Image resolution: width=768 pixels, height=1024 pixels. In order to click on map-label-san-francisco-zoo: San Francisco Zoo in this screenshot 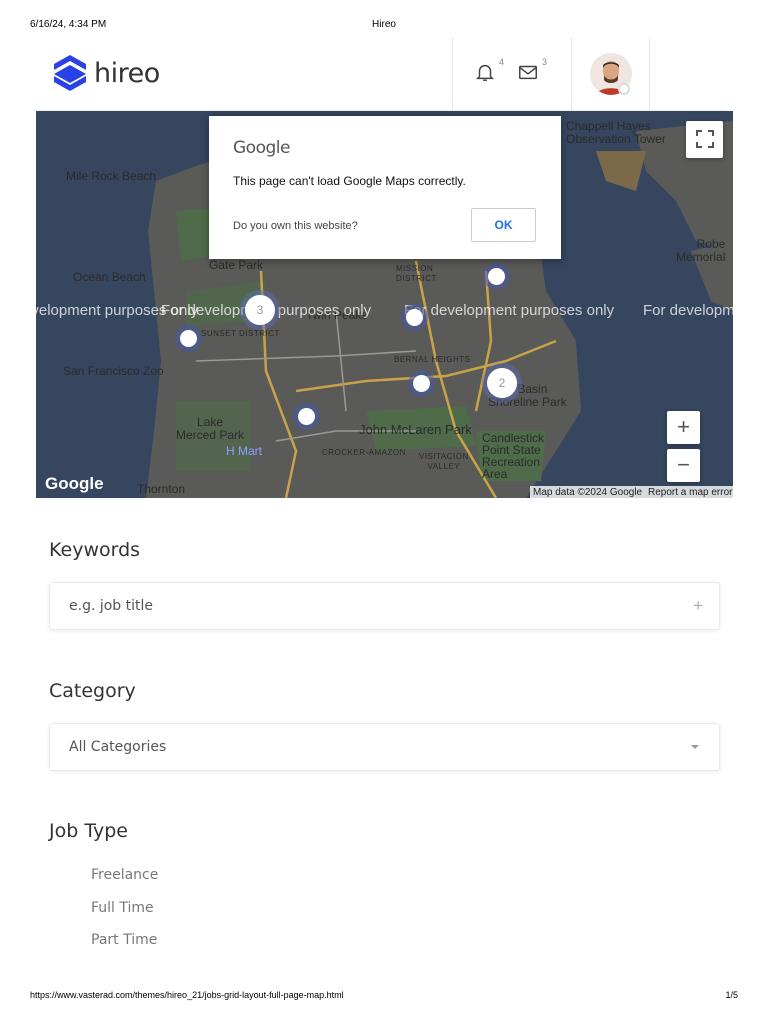, I will do `click(113, 371)`.